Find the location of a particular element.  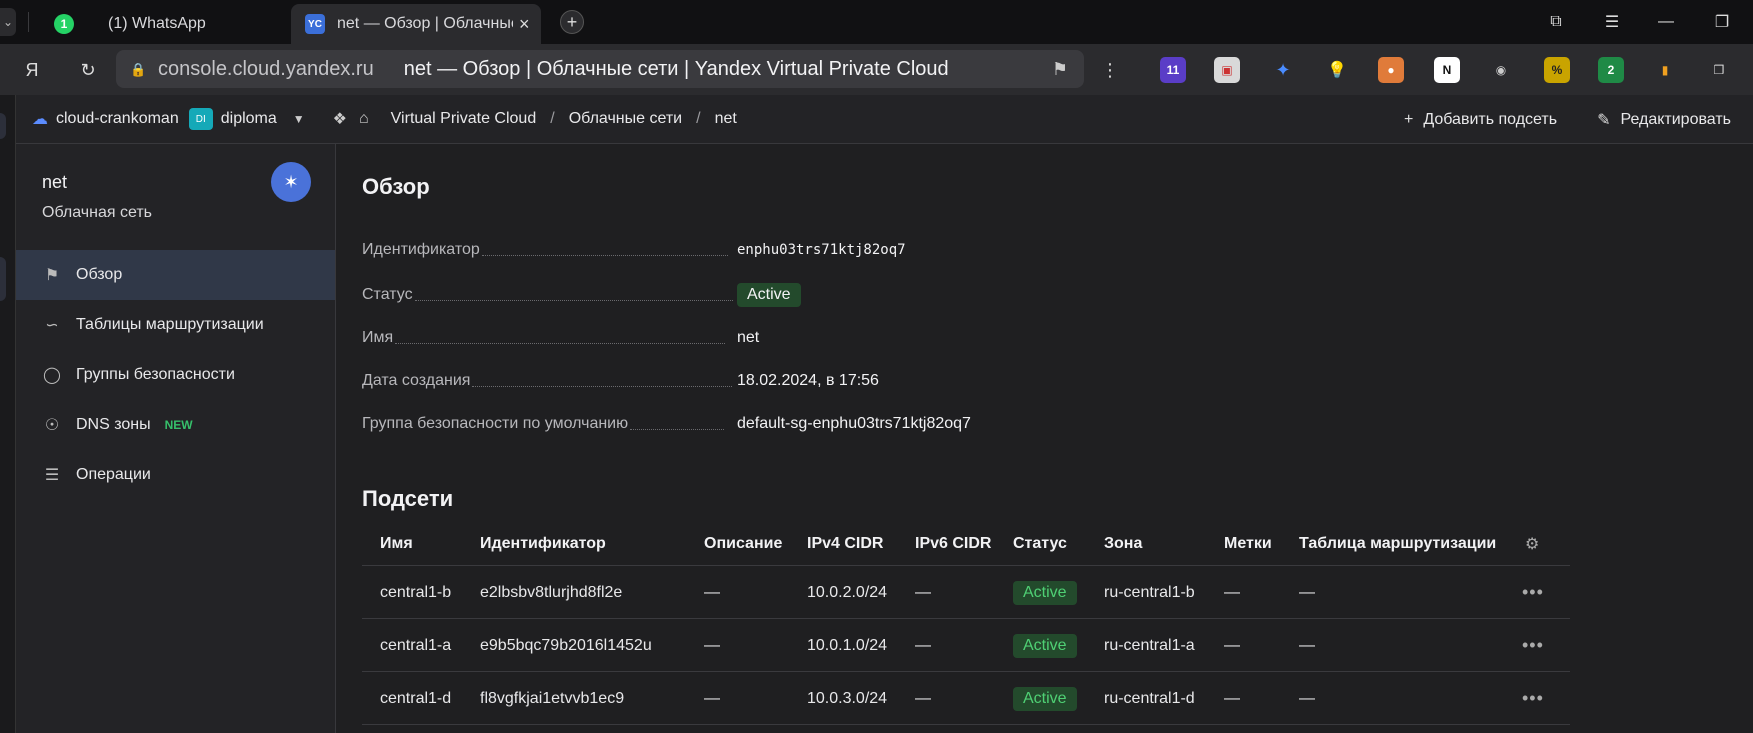

prop-name: Имя net is located at coordinates (862, 338).